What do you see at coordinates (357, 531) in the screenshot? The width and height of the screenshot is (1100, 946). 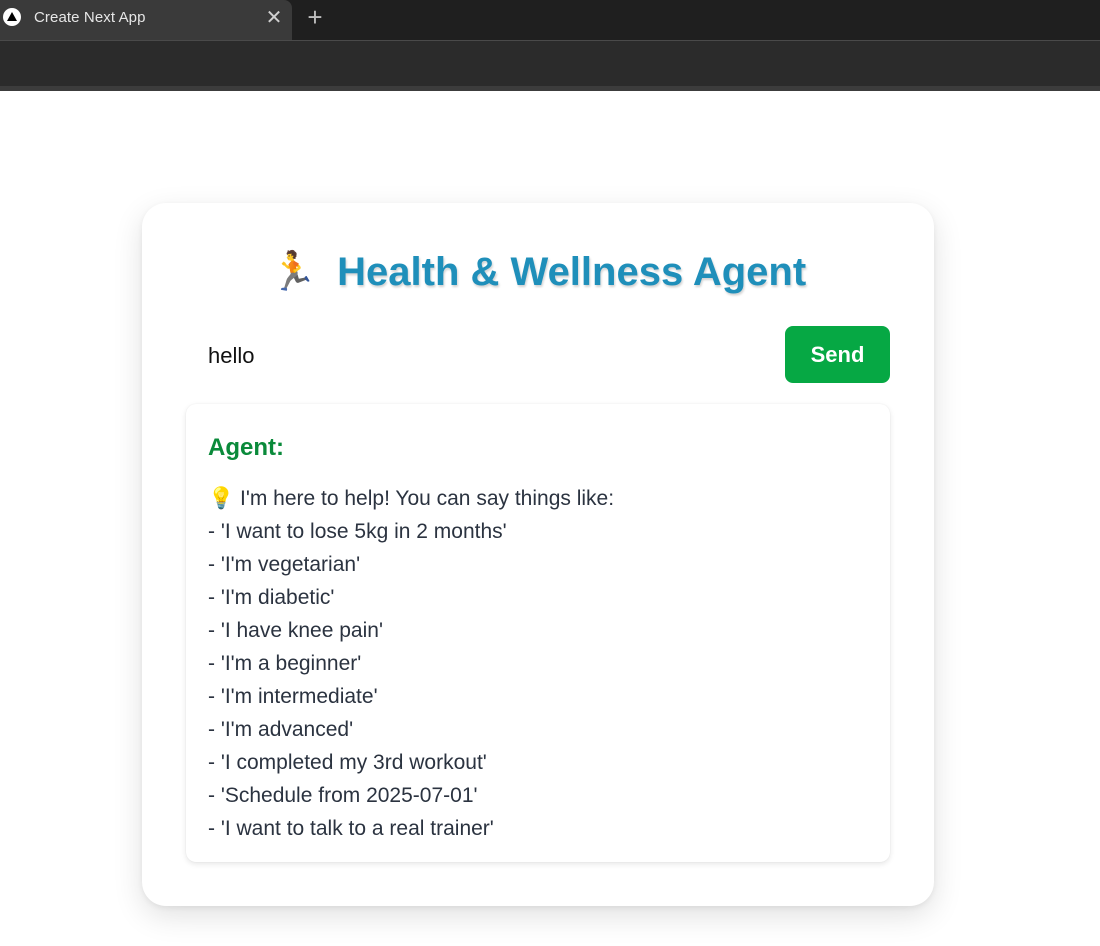 I see `agent-message-line: - 'I want to lose 5kg in 2 months'` at bounding box center [357, 531].